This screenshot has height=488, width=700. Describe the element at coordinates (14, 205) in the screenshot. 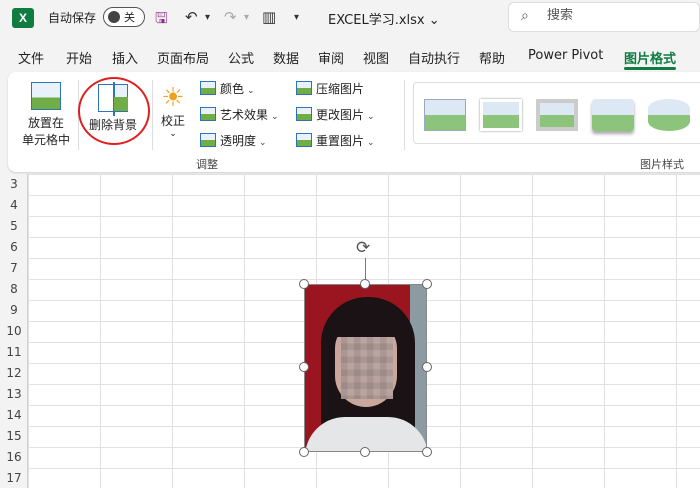

I see `row-number: 4` at that location.